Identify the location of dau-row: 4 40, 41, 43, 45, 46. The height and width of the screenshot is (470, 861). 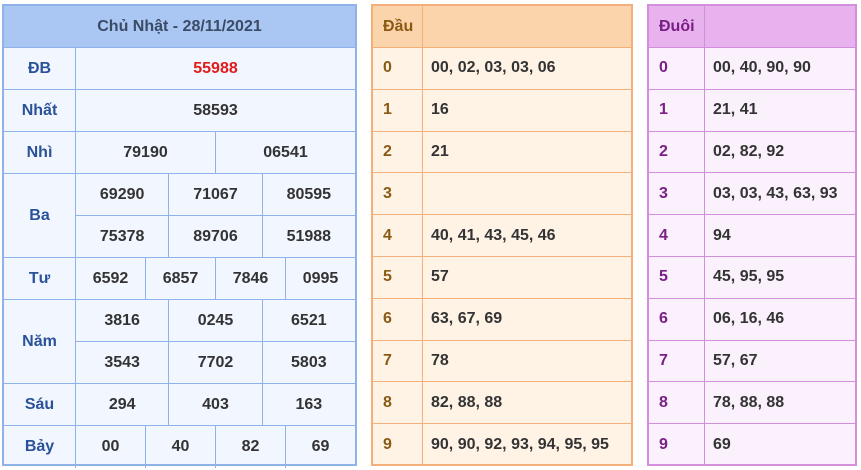
(502, 236).